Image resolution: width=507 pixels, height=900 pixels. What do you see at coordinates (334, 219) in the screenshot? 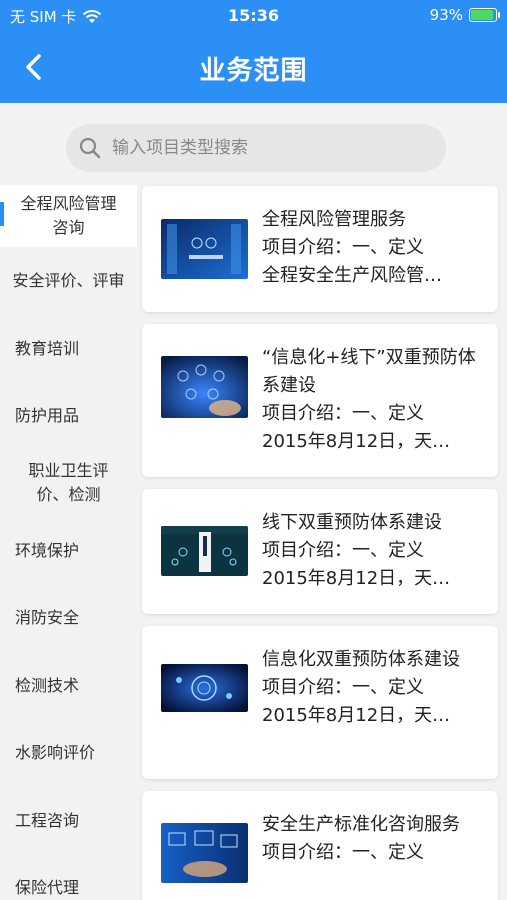
I see `card-title: 全程风险管理服务` at bounding box center [334, 219].